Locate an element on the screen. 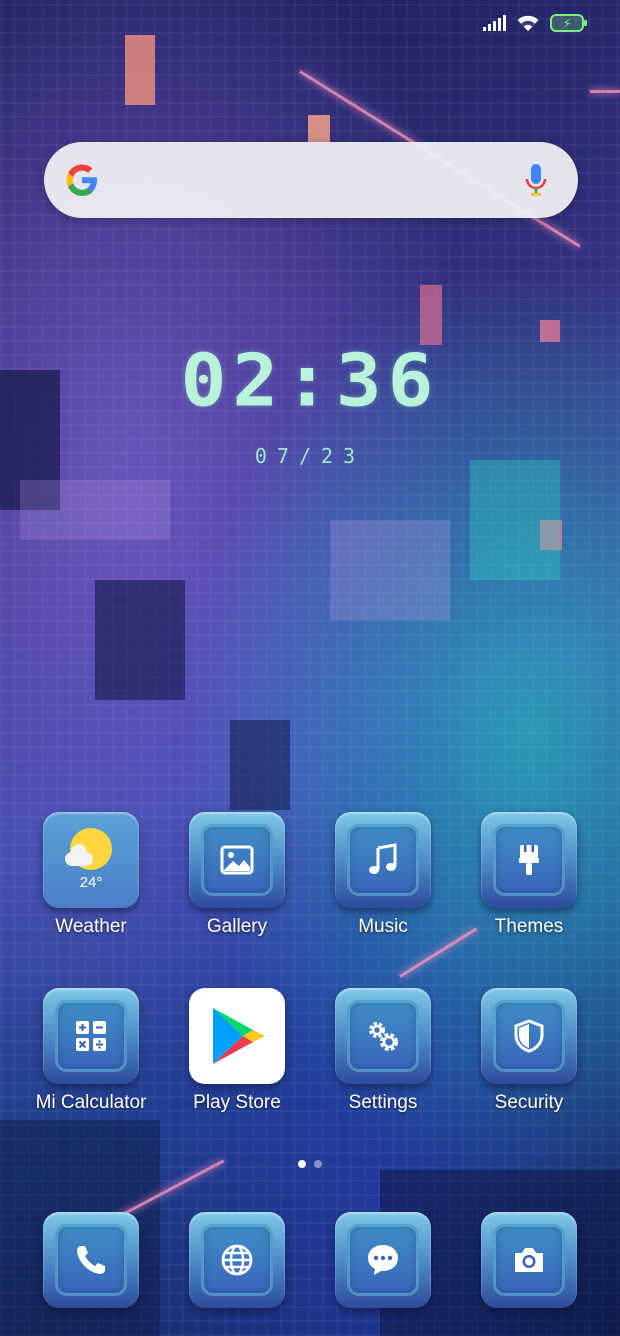 Image resolution: width=620 pixels, height=1336 pixels. gallery-icon is located at coordinates (237, 860).